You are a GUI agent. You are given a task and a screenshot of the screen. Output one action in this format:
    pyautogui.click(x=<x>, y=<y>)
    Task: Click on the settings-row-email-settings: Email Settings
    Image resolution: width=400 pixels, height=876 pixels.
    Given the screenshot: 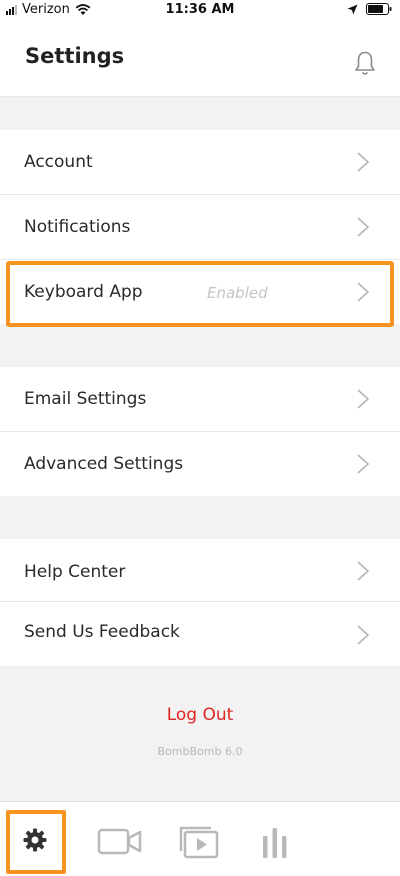 What is the action you would take?
    pyautogui.click(x=200, y=399)
    